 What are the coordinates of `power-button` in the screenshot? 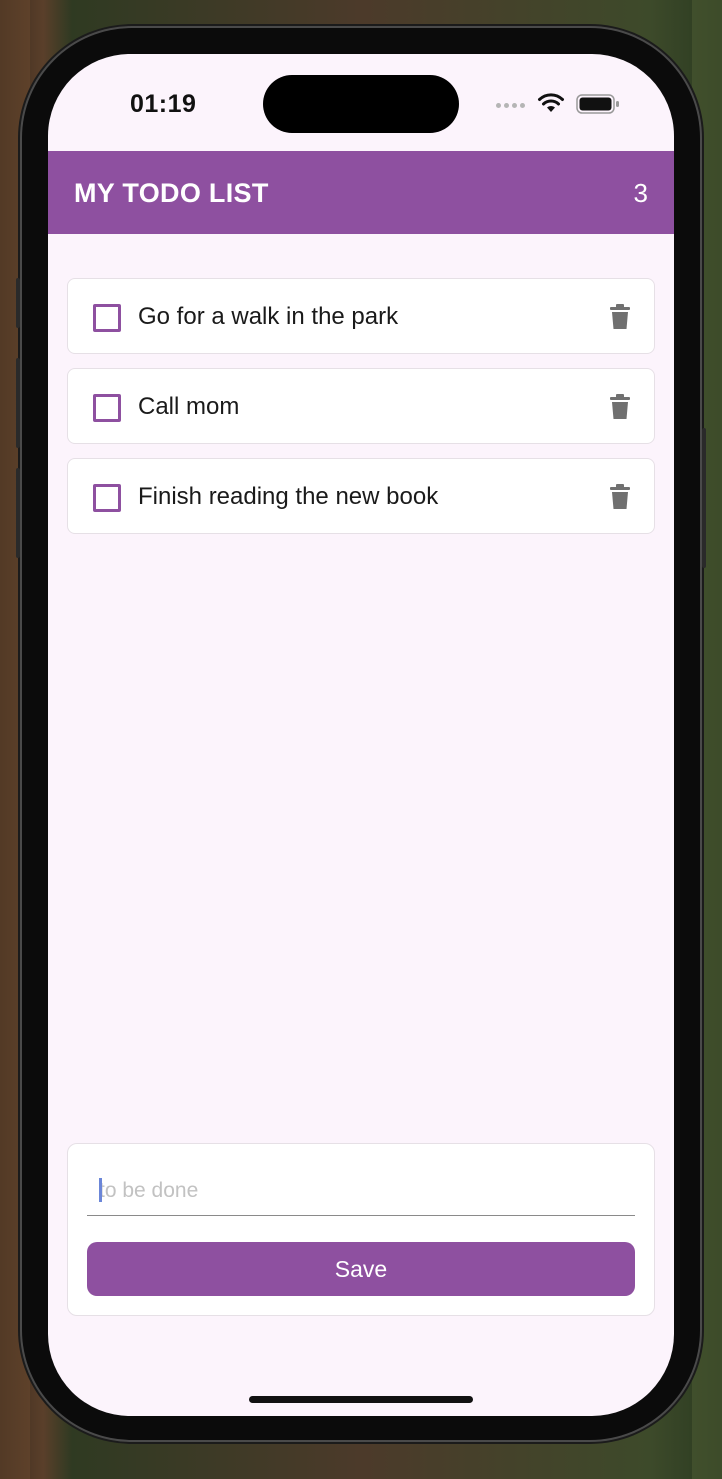 It's located at (704, 498).